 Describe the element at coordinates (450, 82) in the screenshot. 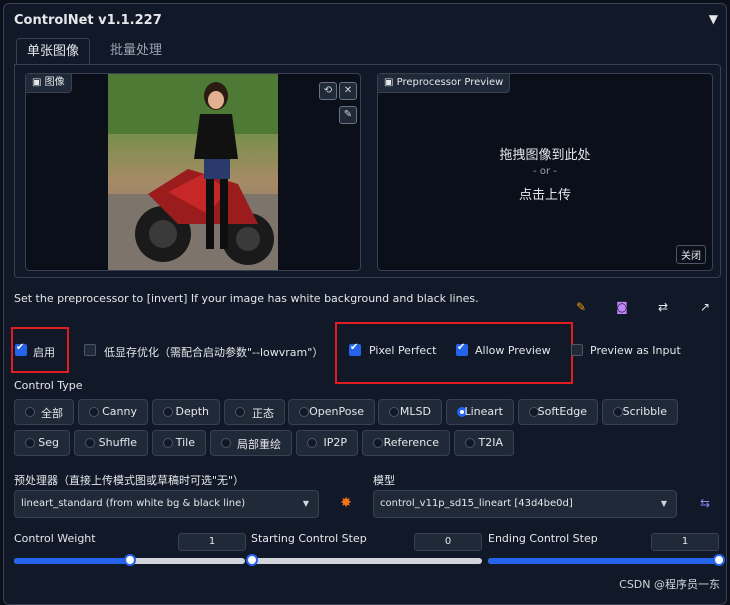

I see `preview-label-text: Preprocessor Preview` at that location.